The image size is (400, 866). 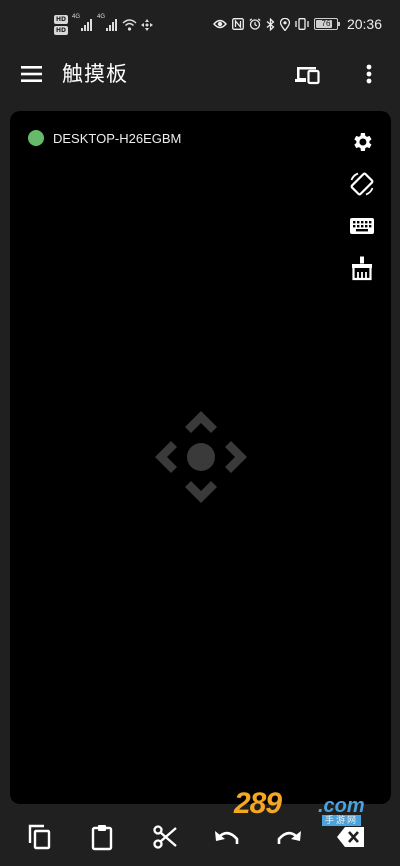 I want to click on status-left: HD HD 4G 4G, so click(x=104, y=25).